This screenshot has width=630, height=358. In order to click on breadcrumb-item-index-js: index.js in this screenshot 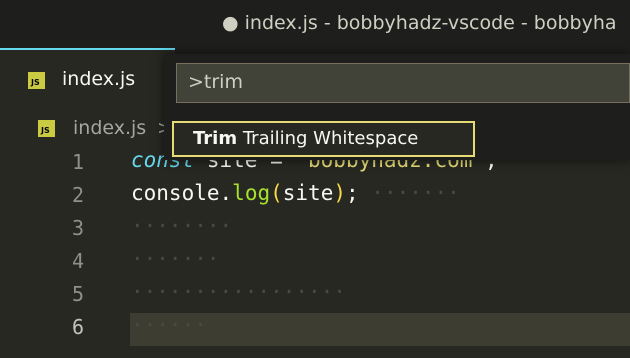, I will do `click(109, 128)`.